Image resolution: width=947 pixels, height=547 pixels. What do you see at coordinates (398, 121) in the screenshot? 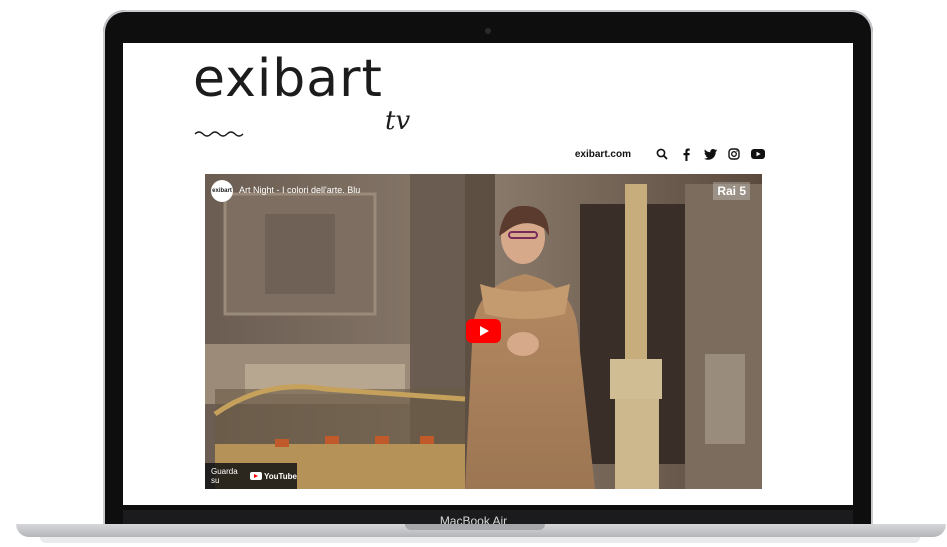
I see `logo-tv-suffix: tv` at bounding box center [398, 121].